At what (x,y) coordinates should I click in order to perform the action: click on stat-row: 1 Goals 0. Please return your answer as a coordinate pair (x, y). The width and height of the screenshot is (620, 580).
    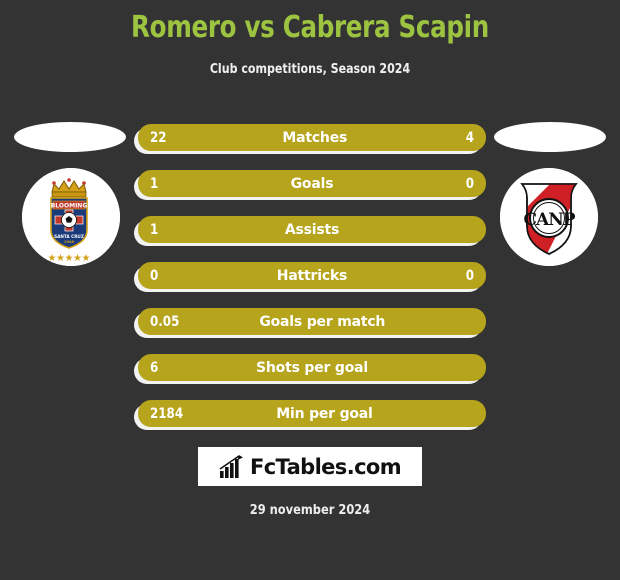
    Looking at the image, I should click on (310, 185).